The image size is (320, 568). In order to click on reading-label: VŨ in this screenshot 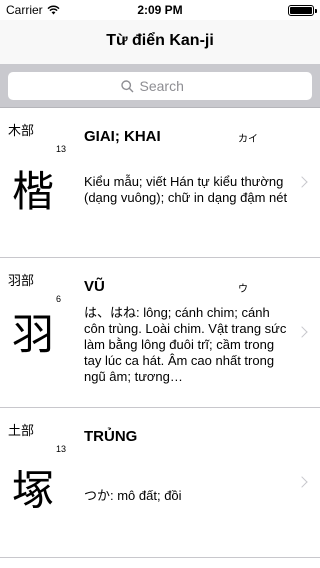, I will do `click(94, 286)`.